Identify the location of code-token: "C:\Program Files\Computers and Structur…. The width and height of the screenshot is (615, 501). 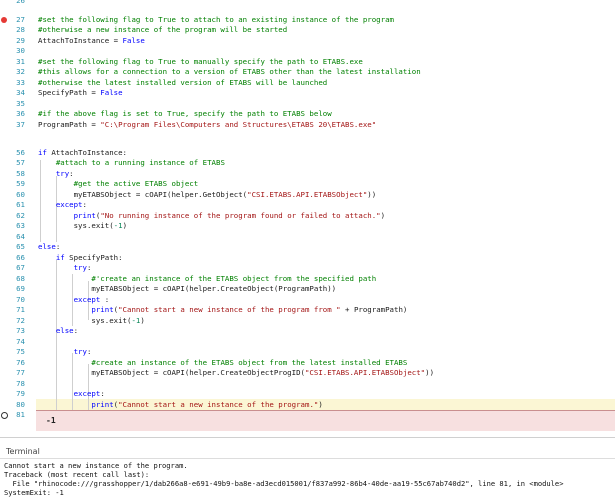
(238, 124).